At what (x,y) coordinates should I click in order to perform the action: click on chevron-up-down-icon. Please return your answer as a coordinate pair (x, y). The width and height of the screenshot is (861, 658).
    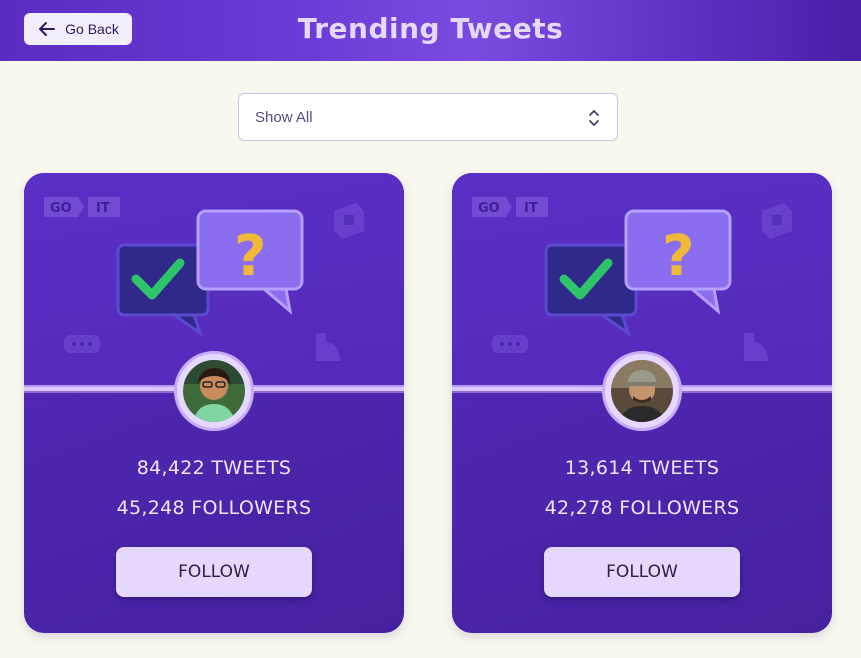
    Looking at the image, I should click on (594, 118).